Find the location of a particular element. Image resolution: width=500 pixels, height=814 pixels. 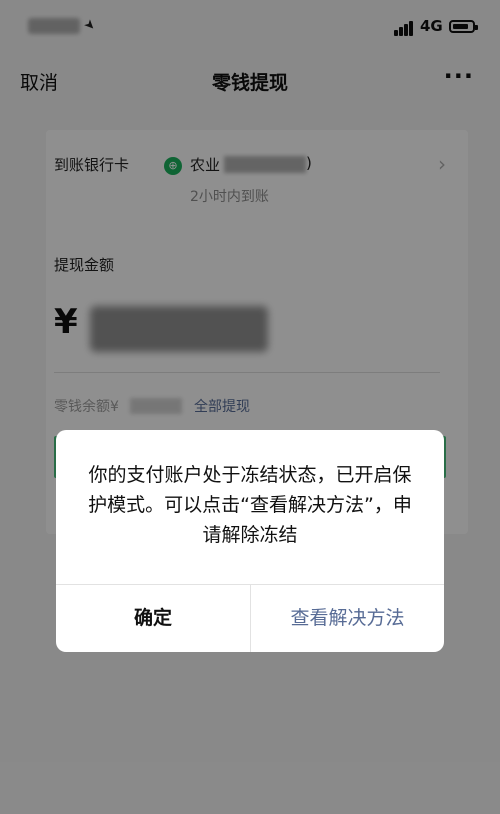

confirm-button: 确定 is located at coordinates (153, 618).